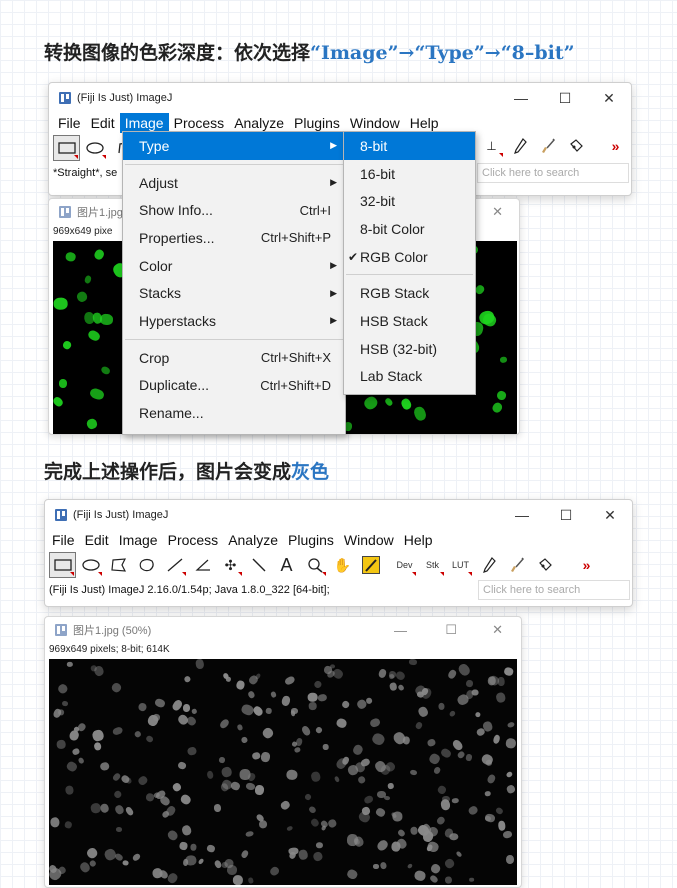 This screenshot has height=888, width=677. Describe the element at coordinates (234, 321) in the screenshot. I see `menu-item-hyperstacks: Hyperstacks ▶` at that location.